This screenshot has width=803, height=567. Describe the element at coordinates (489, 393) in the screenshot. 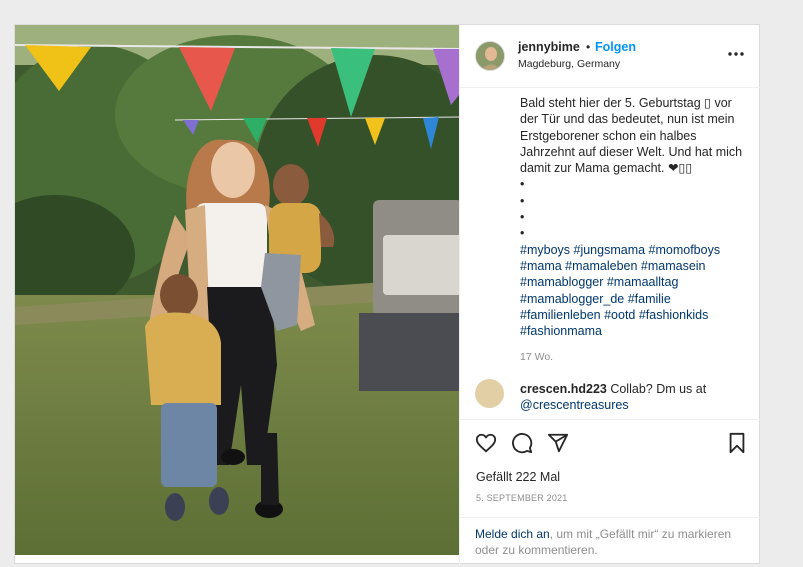

I see `commenter-avatar` at that location.